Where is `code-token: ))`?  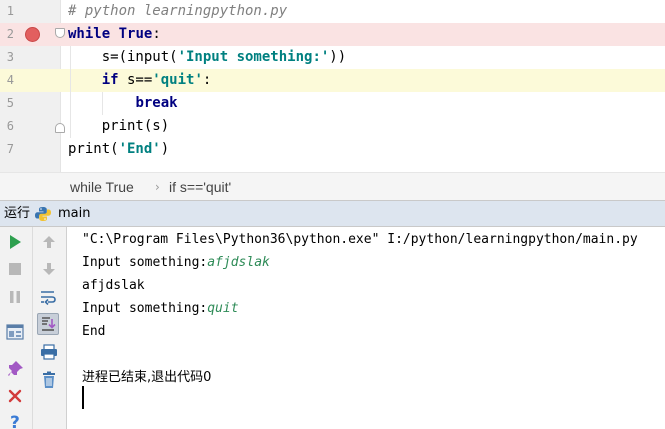
code-token: )) is located at coordinates (338, 57).